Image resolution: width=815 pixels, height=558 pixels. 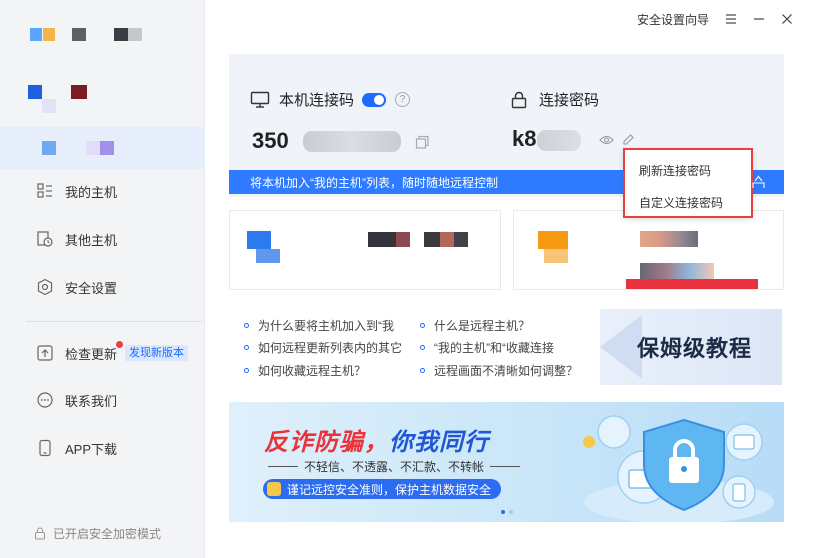 I want to click on faq-text: 如何收藏远程主机？, so click(x=312, y=371).